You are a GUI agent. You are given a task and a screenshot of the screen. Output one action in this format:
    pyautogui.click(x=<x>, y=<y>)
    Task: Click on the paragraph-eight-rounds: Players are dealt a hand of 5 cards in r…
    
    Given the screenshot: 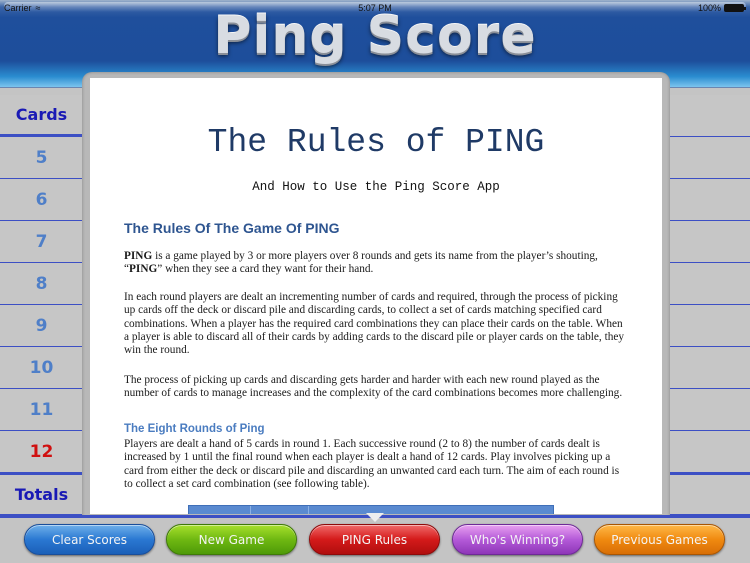 What is the action you would take?
    pyautogui.click(x=372, y=464)
    